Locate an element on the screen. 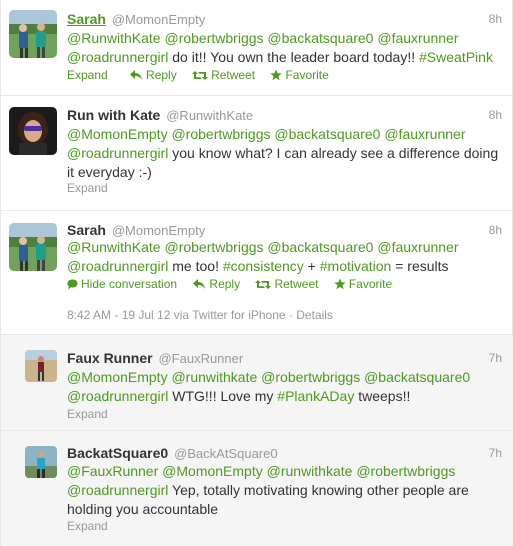  tweet-actions: Hide conversation Reply Retweet Favorite is located at coordinates (235, 284).